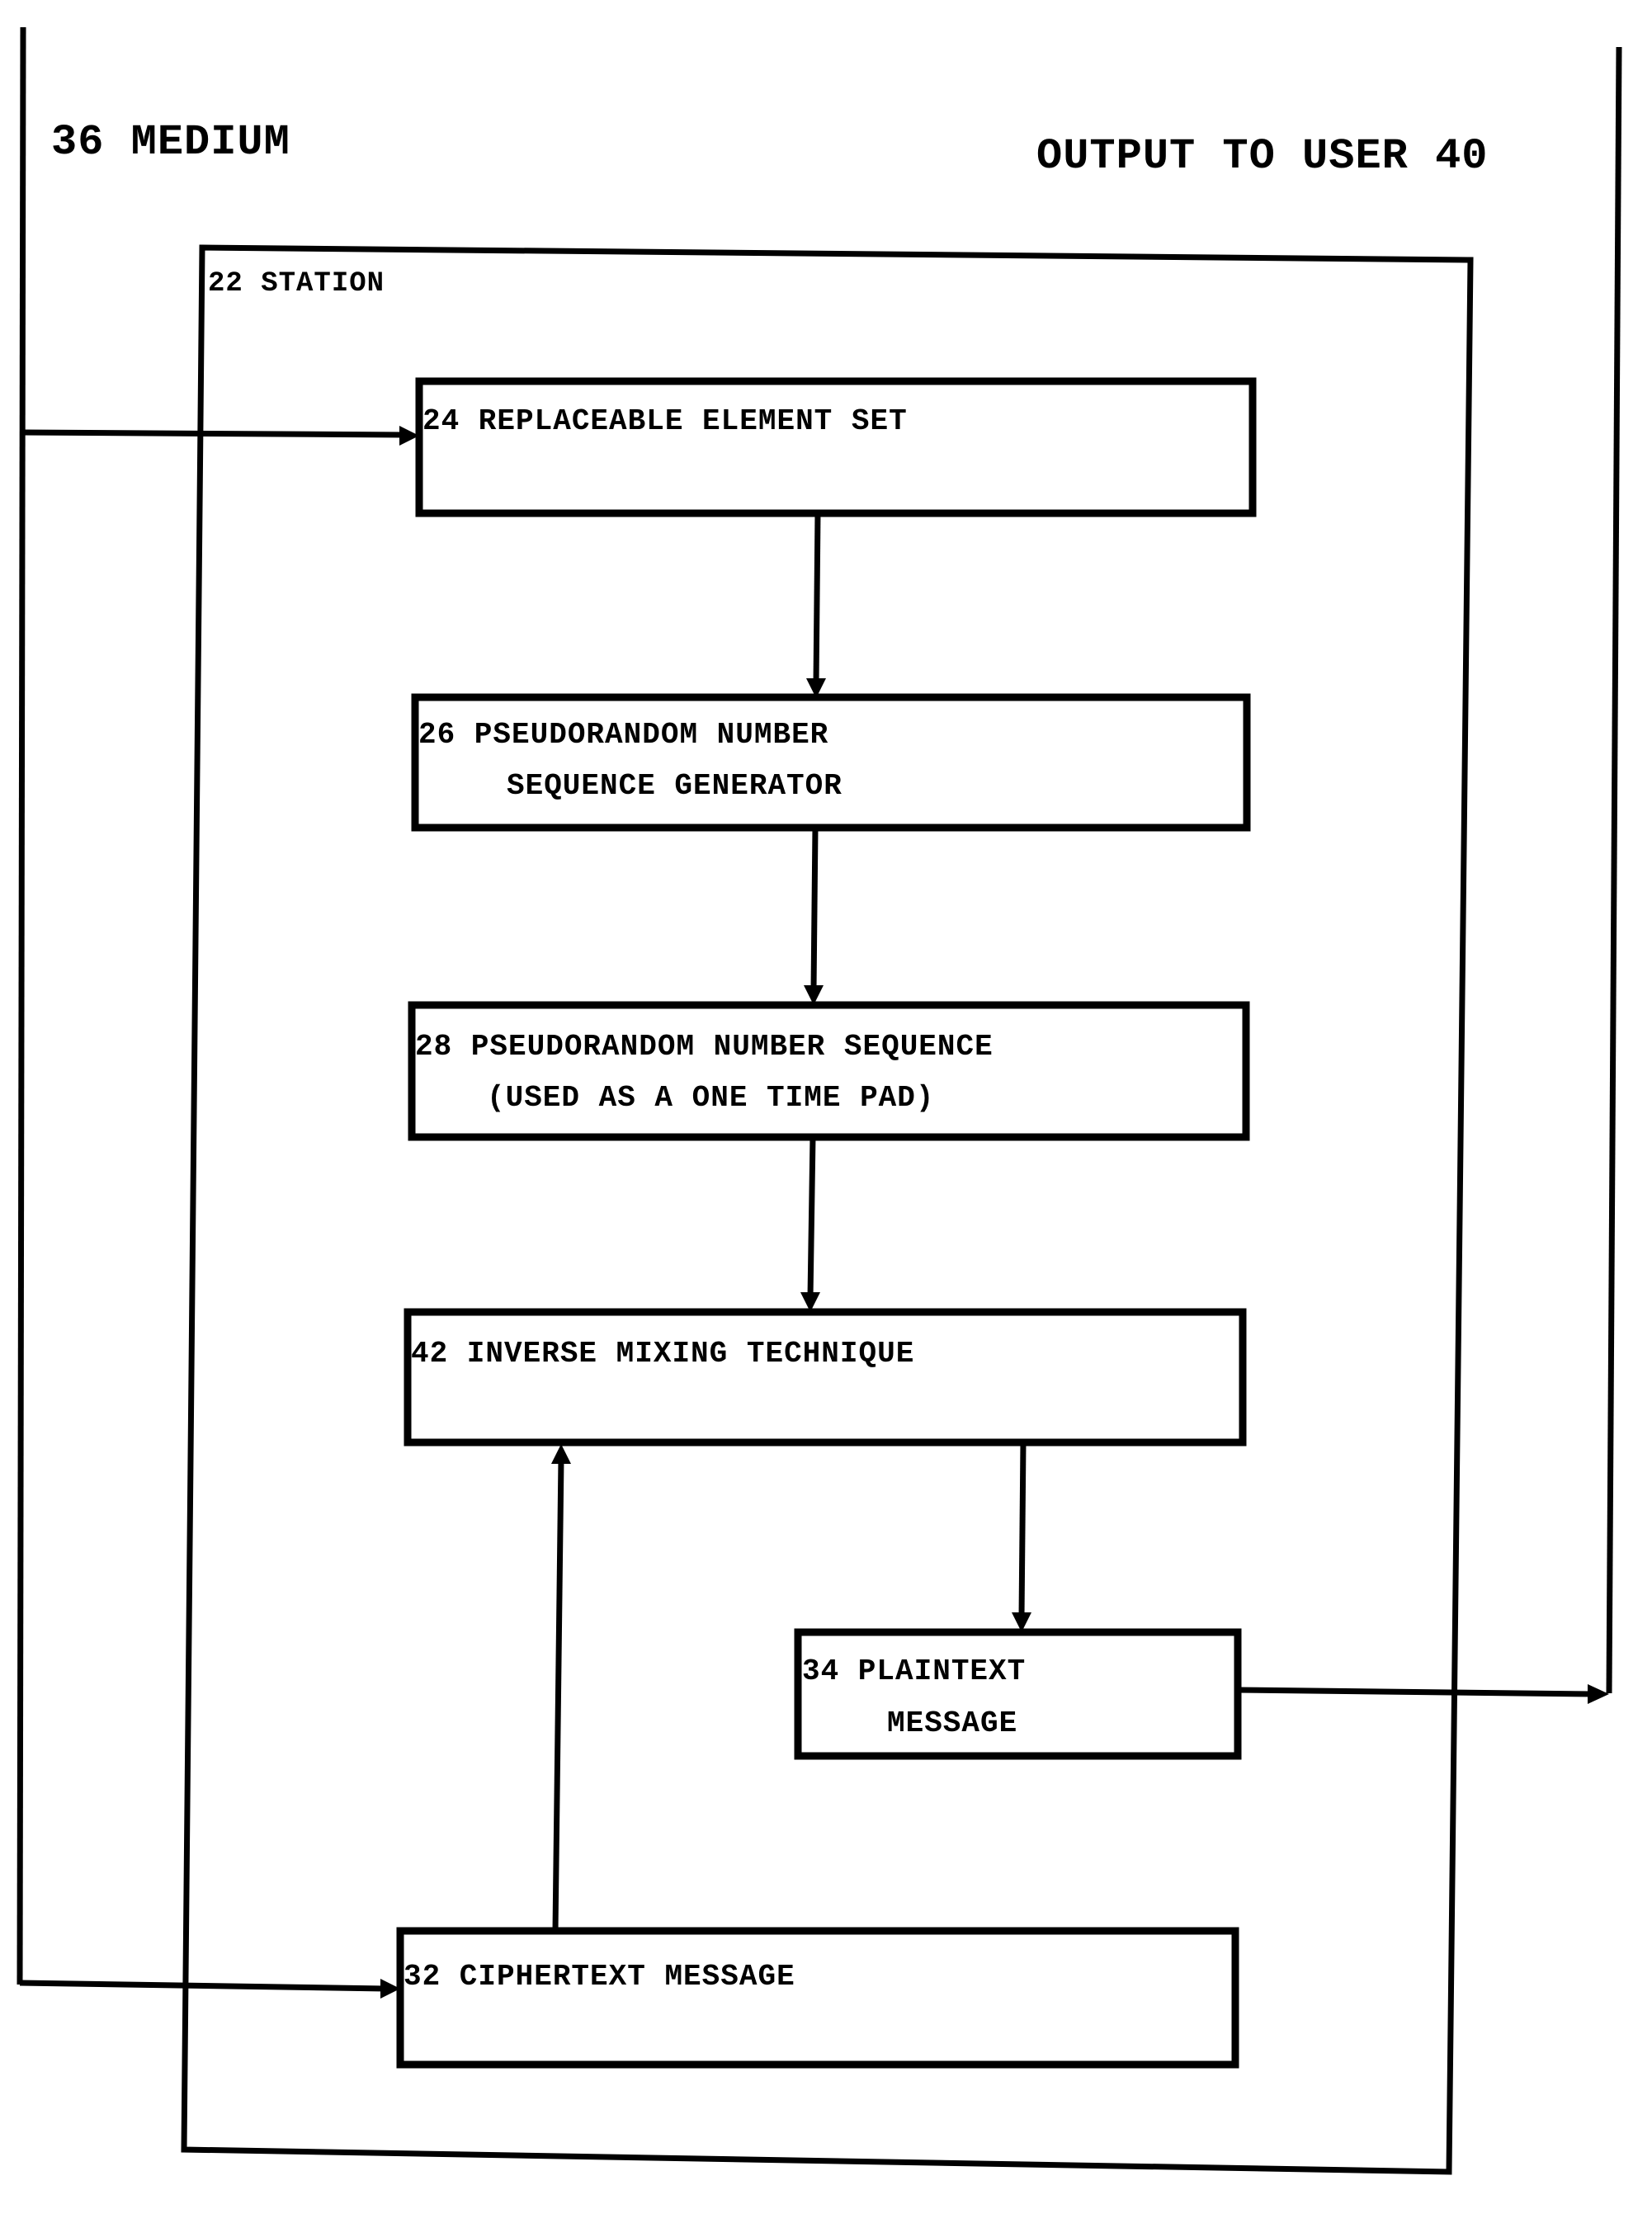  I want to click on arrow-34-to-output, so click(1415, 1692).